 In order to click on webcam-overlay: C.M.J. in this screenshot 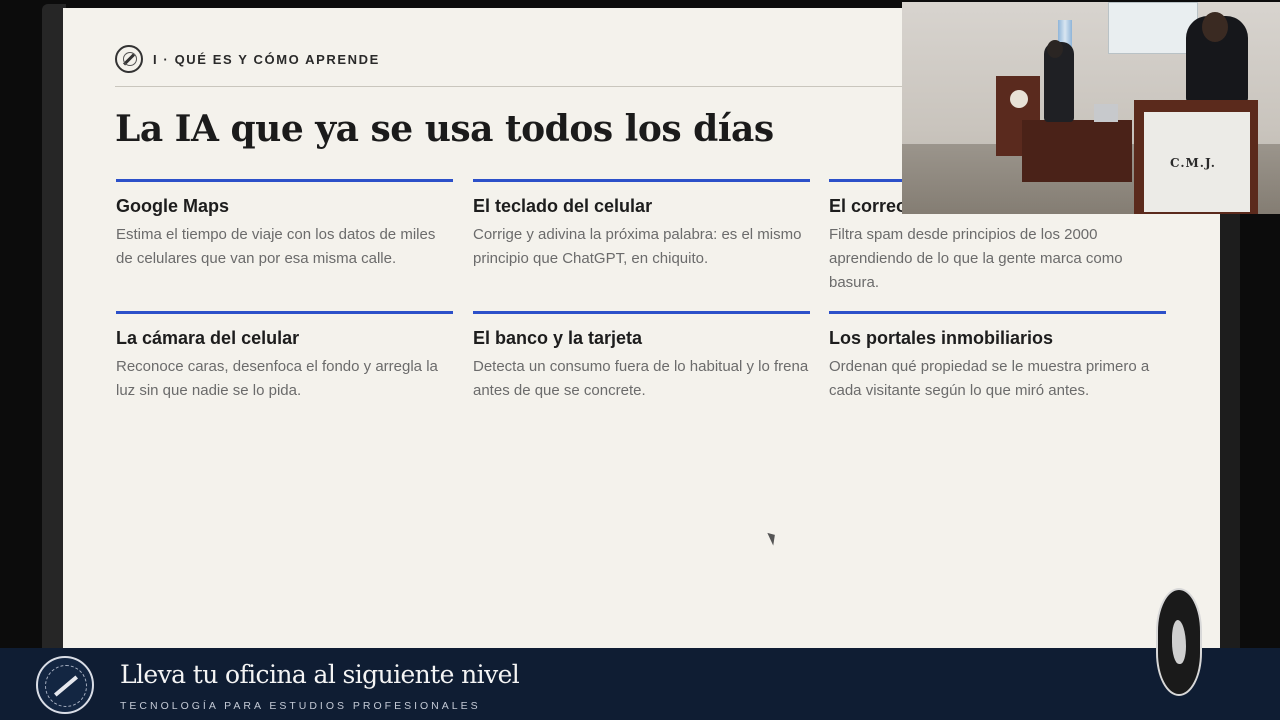, I will do `click(1091, 108)`.